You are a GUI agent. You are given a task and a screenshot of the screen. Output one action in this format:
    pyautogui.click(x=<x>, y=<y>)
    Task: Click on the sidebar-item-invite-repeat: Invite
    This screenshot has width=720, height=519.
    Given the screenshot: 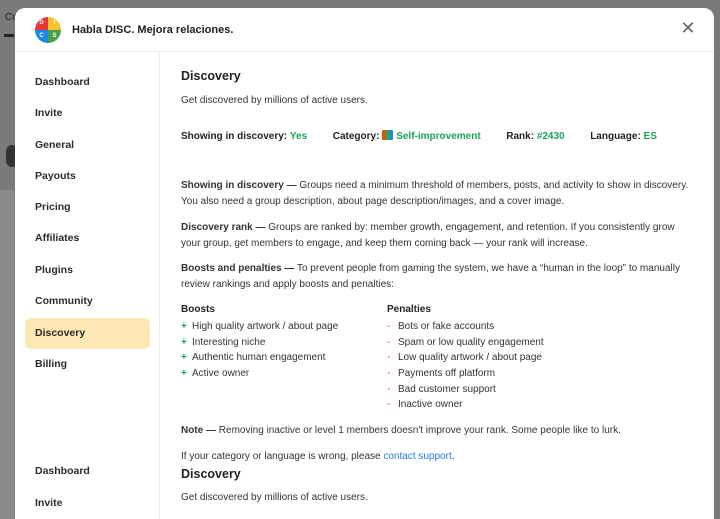 What is the action you would take?
    pyautogui.click(x=87, y=503)
    